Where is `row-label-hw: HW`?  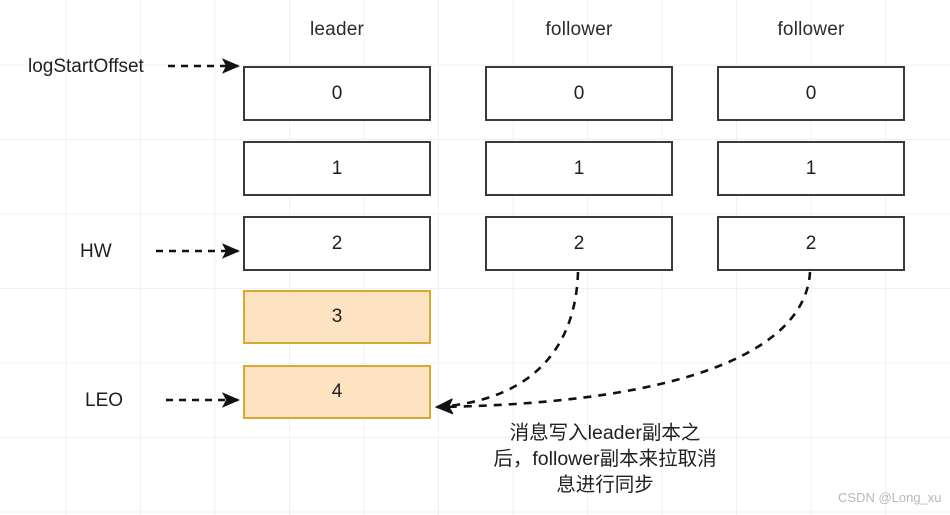 row-label-hw: HW is located at coordinates (96, 251).